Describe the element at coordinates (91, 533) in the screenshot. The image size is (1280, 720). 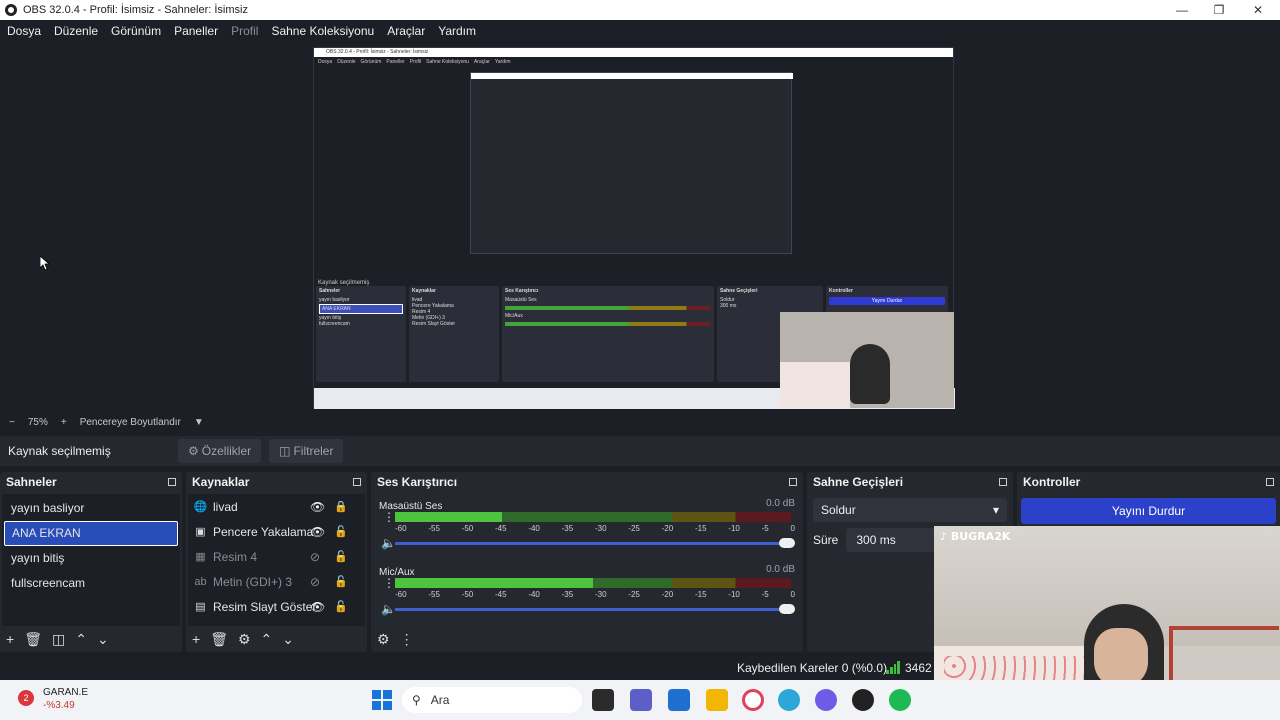
I see `scene-item-selected: ANA EKRAN` at that location.